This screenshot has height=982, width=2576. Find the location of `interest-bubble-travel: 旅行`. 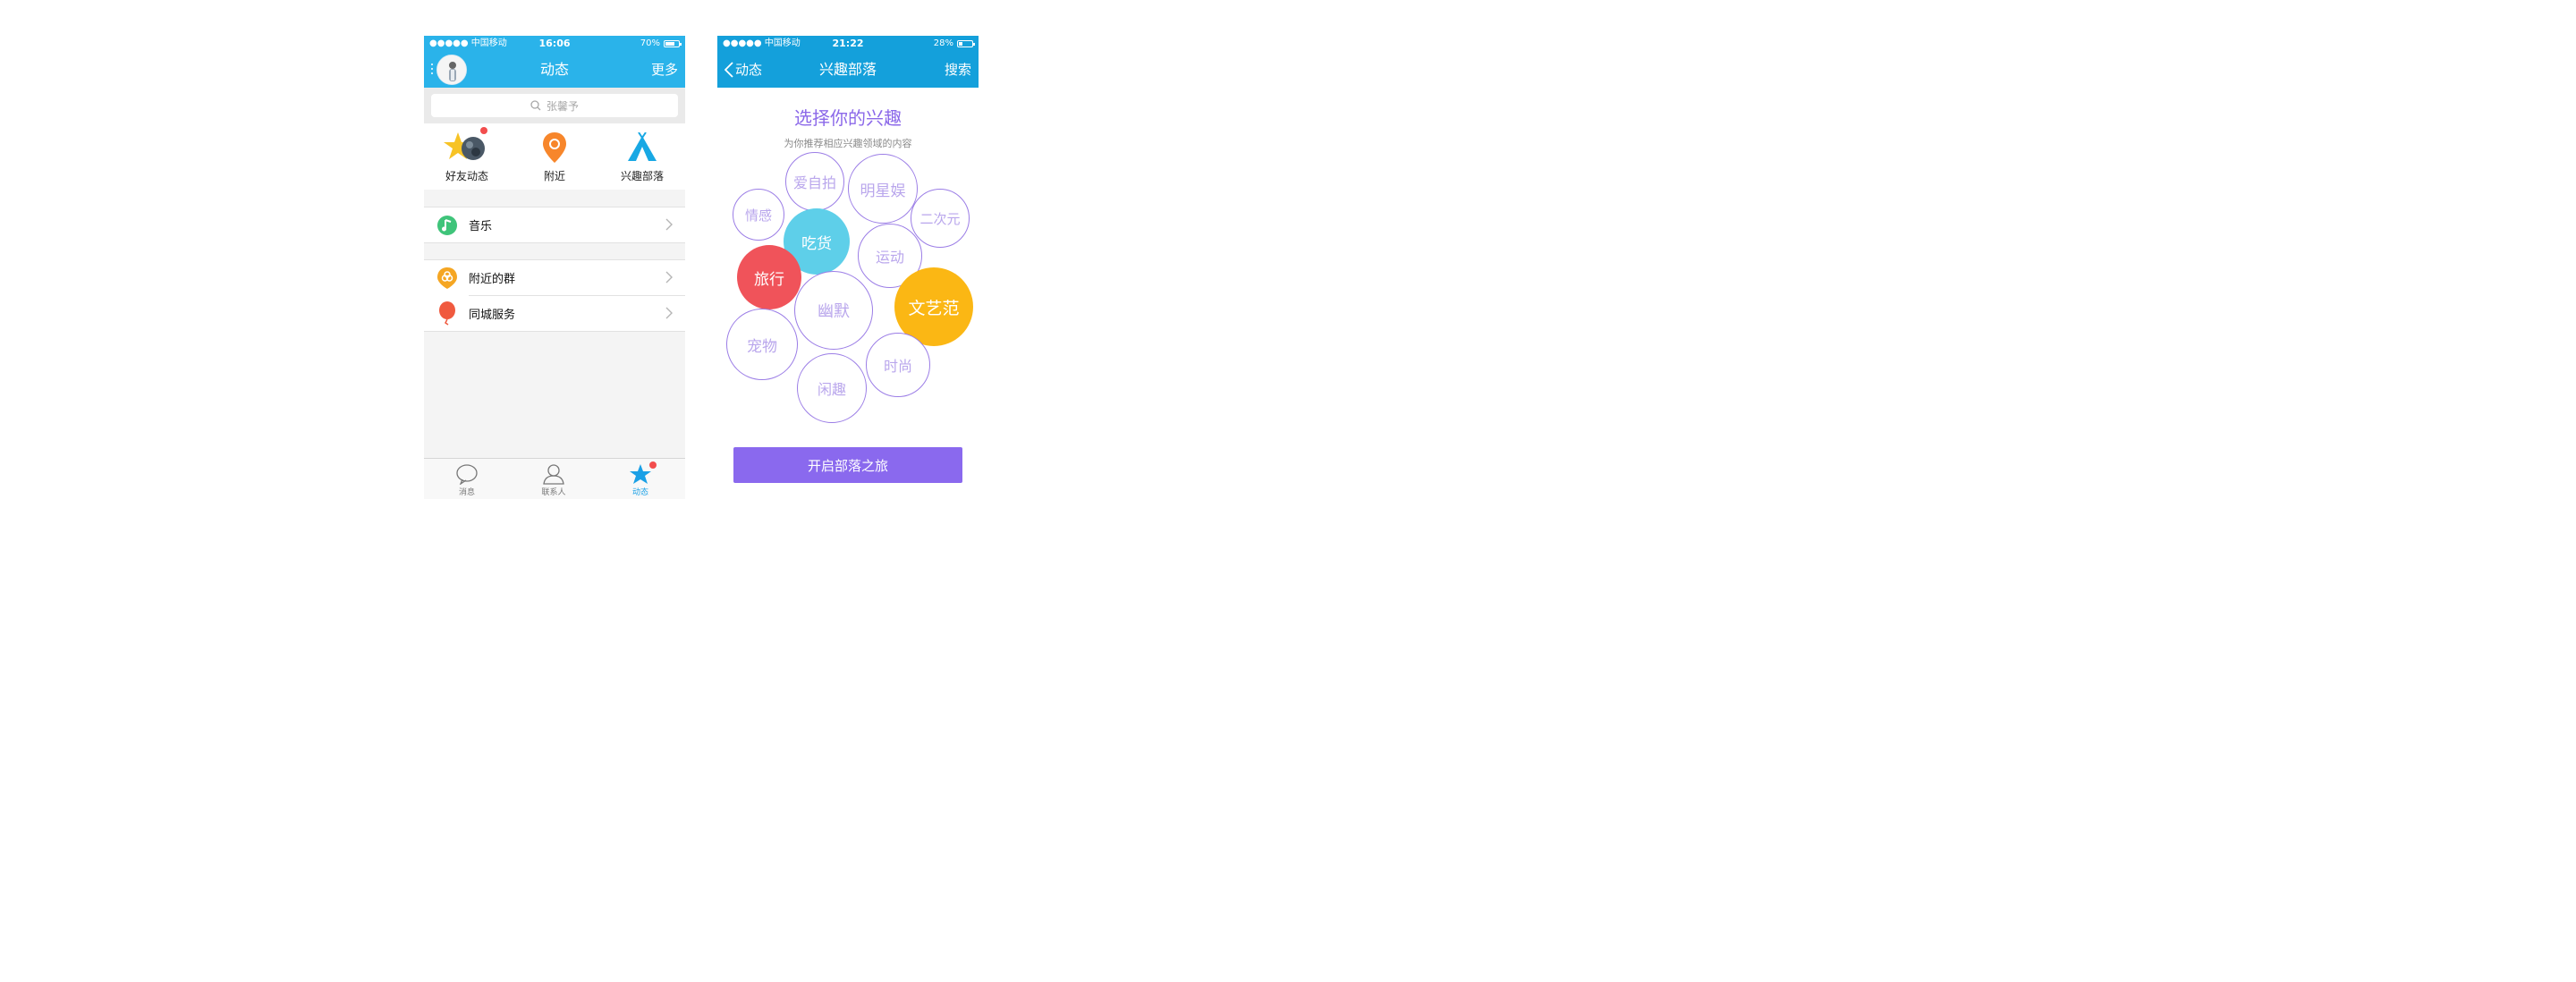

interest-bubble-travel: 旅行 is located at coordinates (769, 277).